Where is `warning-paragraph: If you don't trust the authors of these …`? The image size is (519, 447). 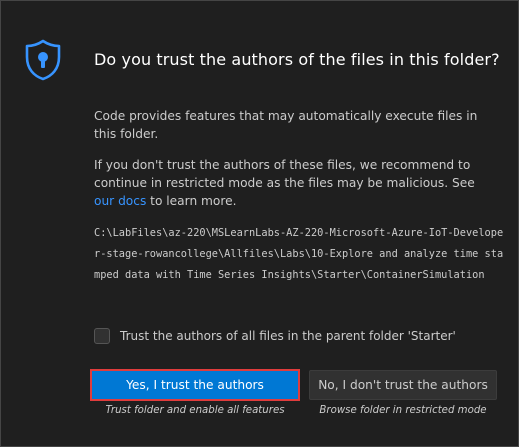 warning-paragraph: If you don't trust the authors of these … is located at coordinates (291, 183).